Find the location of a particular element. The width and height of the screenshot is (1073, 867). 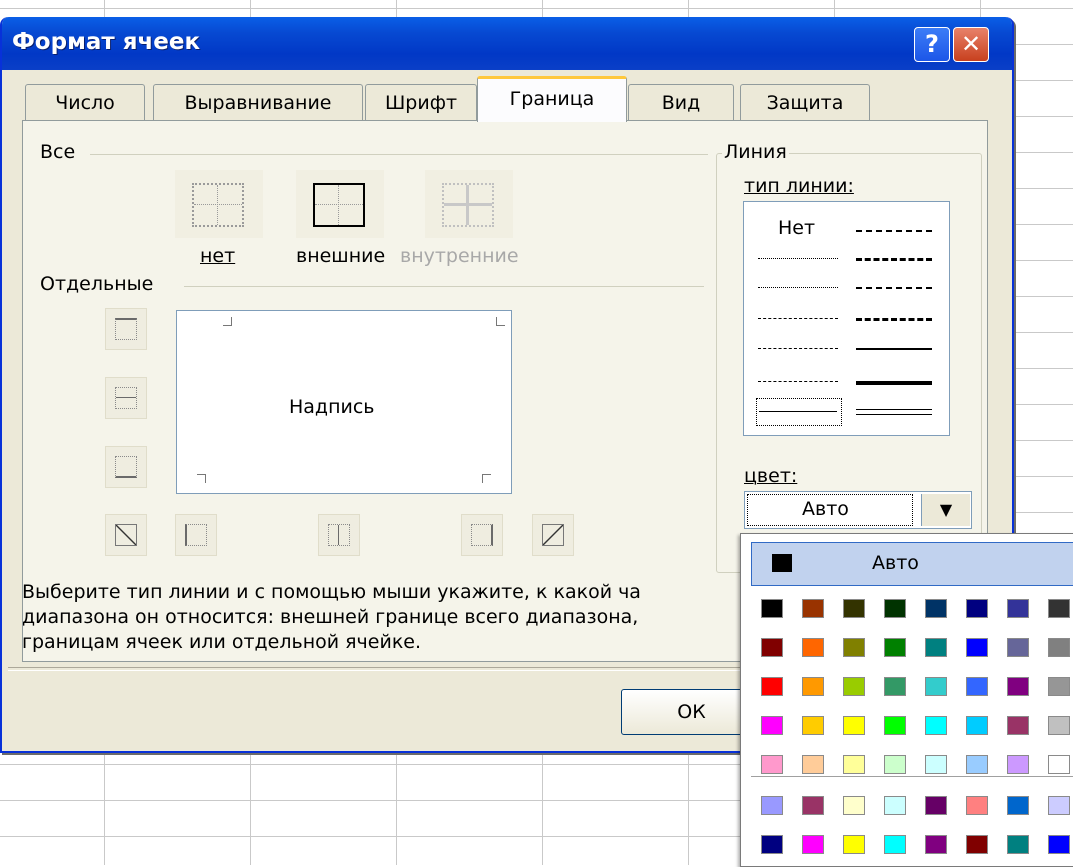

line-style-thick is located at coordinates (894, 383).